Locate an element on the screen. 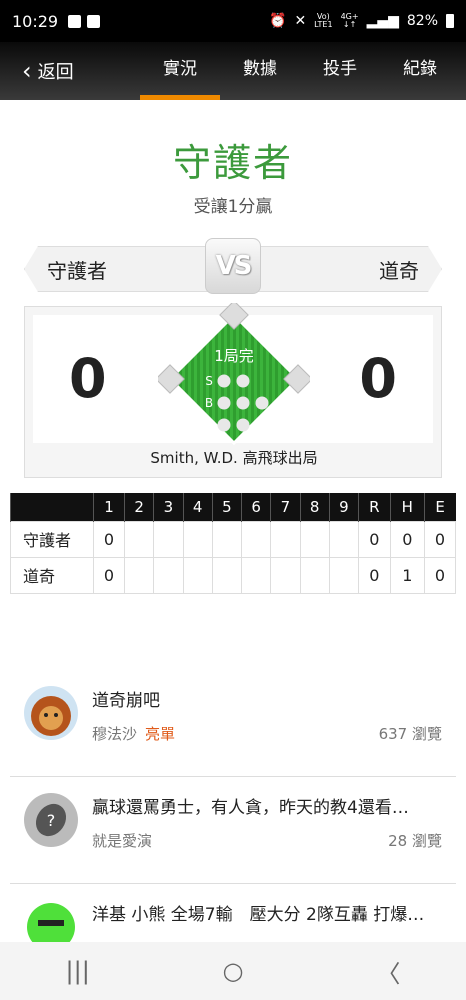  top-nav: ‹ 返回 實況 數據 投手 紀錄 is located at coordinates (233, 71).